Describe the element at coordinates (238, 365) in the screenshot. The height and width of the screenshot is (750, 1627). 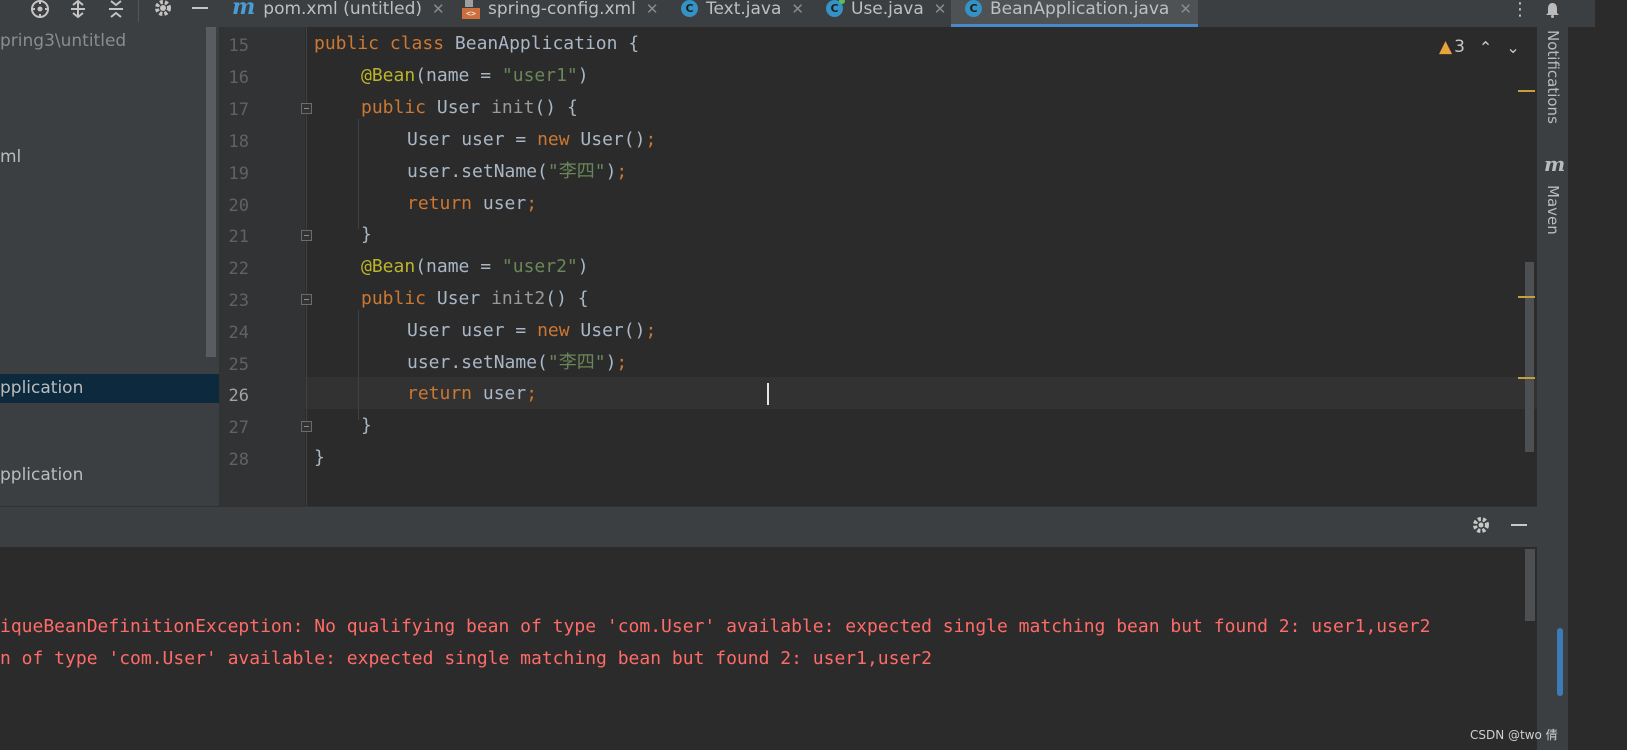
I see `line-number: 25` at that location.